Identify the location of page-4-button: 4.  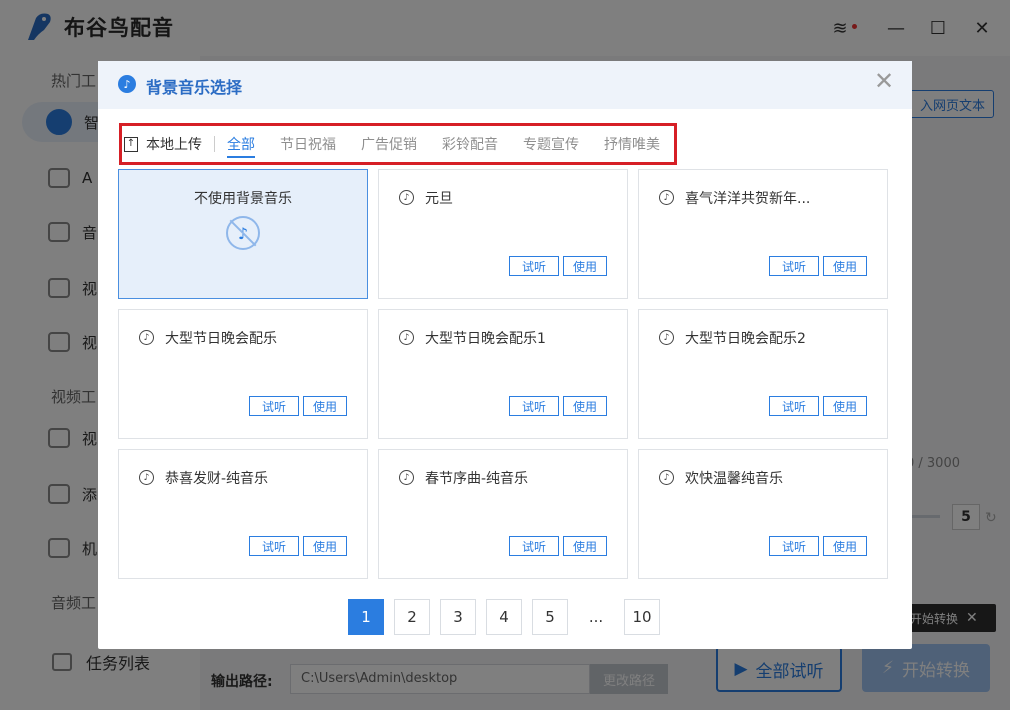
(504, 617).